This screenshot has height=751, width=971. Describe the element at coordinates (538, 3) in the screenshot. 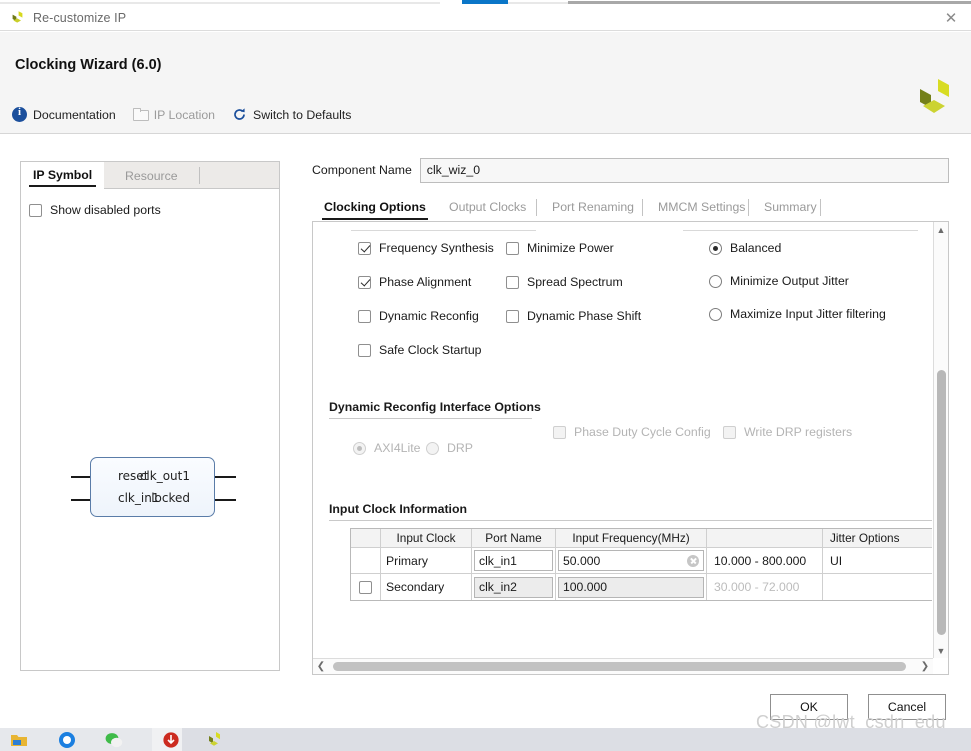

I see `strip-segment-mid` at that location.